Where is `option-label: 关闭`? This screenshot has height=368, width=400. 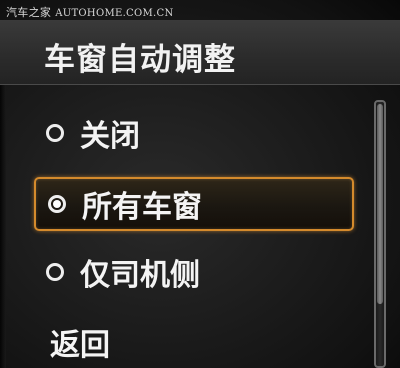 option-label: 关闭 is located at coordinates (110, 136).